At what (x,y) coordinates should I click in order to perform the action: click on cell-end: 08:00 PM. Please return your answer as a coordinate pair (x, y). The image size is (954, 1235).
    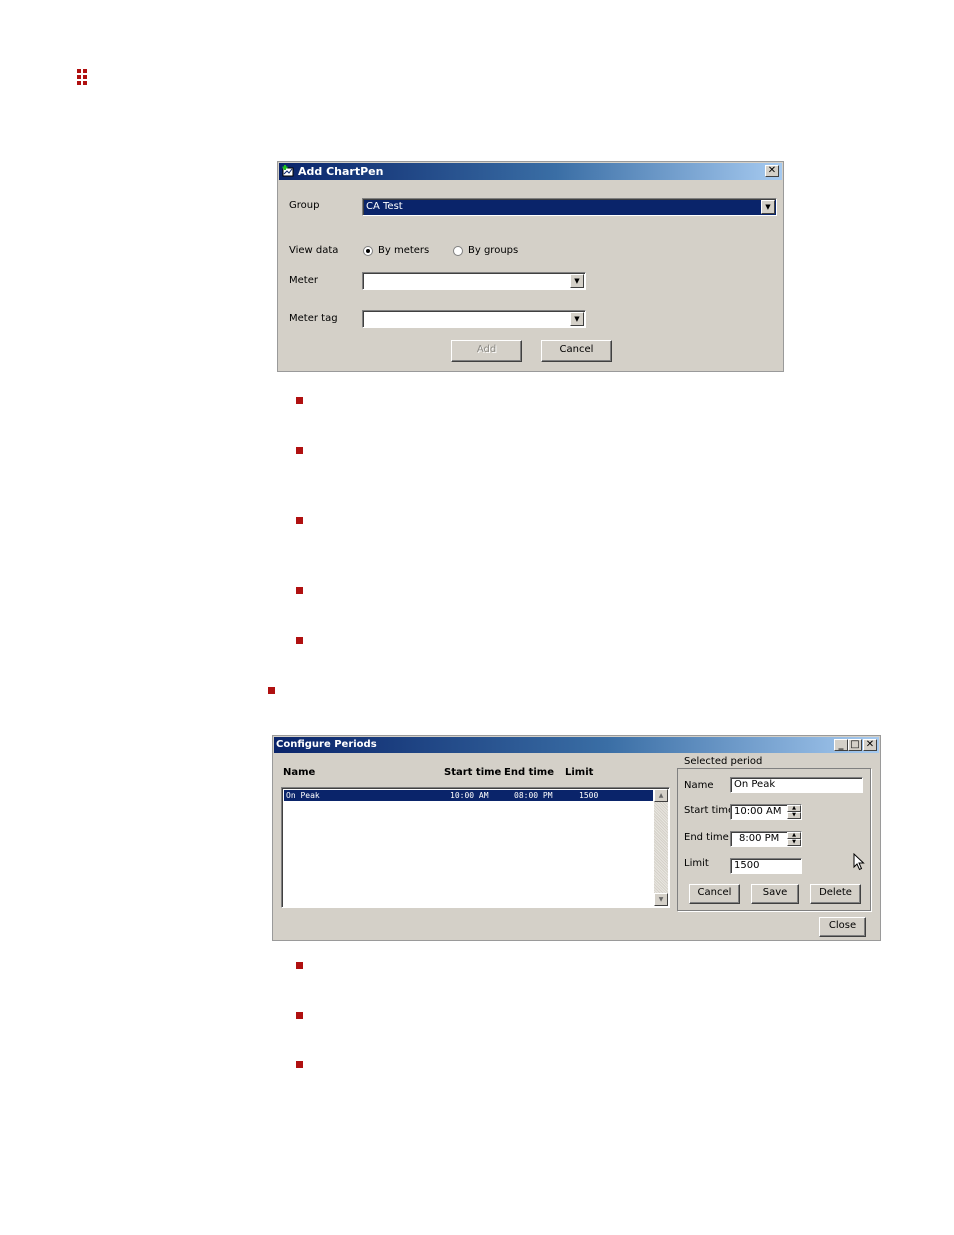
    Looking at the image, I should click on (533, 795).